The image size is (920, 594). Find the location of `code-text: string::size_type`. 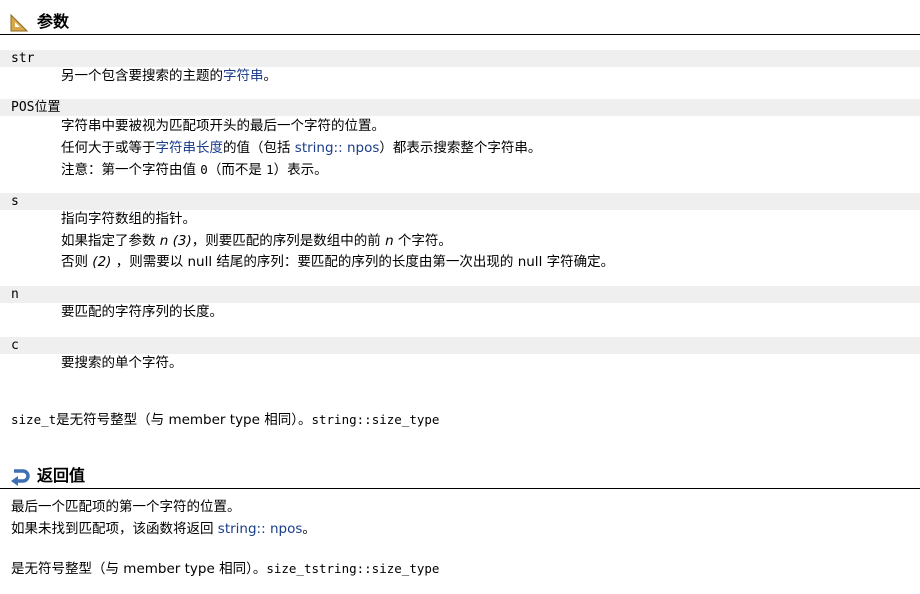

code-text: string::size_type is located at coordinates (375, 419).